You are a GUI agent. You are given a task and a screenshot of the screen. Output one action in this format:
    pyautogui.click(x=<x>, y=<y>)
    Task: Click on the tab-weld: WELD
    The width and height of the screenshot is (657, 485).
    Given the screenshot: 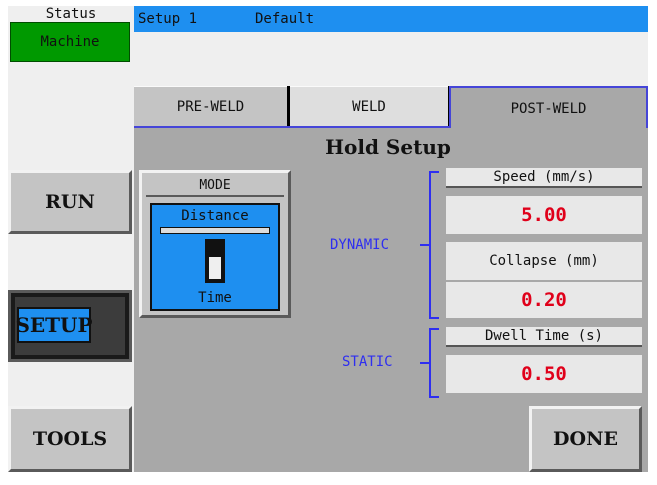 What is the action you would take?
    pyautogui.click(x=369, y=106)
    